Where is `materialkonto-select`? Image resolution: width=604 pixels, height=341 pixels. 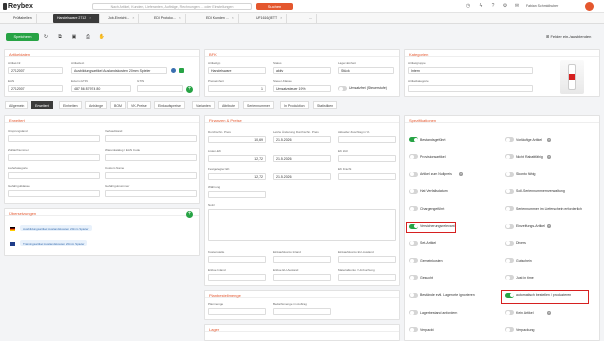 materialkonto-select is located at coordinates (367, 277).